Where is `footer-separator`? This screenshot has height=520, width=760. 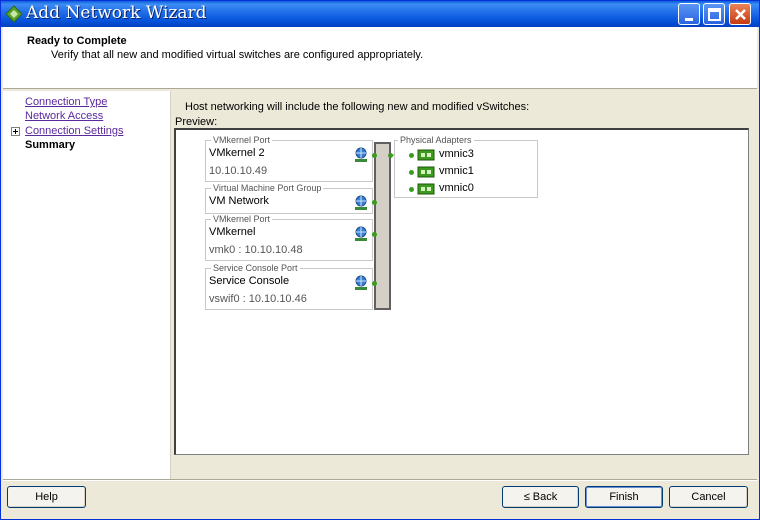 footer-separator is located at coordinates (380, 480).